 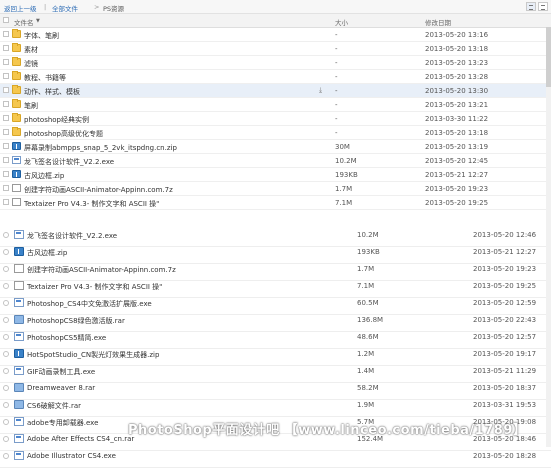 I want to click on modified-date: 2013-03-31 19:53, so click(x=505, y=405).